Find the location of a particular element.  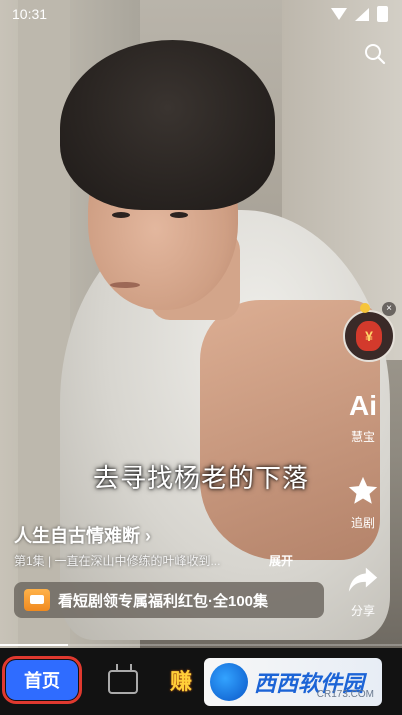

video-progress-fill is located at coordinates (34, 645).